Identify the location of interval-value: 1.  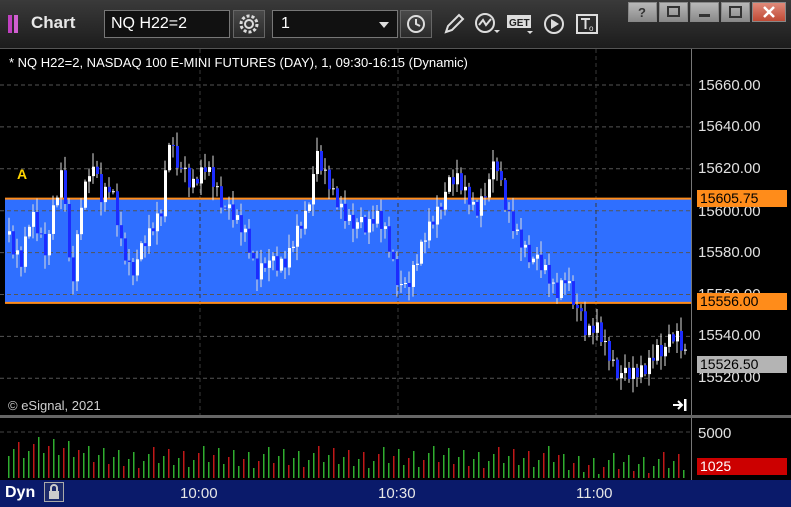
(285, 23).